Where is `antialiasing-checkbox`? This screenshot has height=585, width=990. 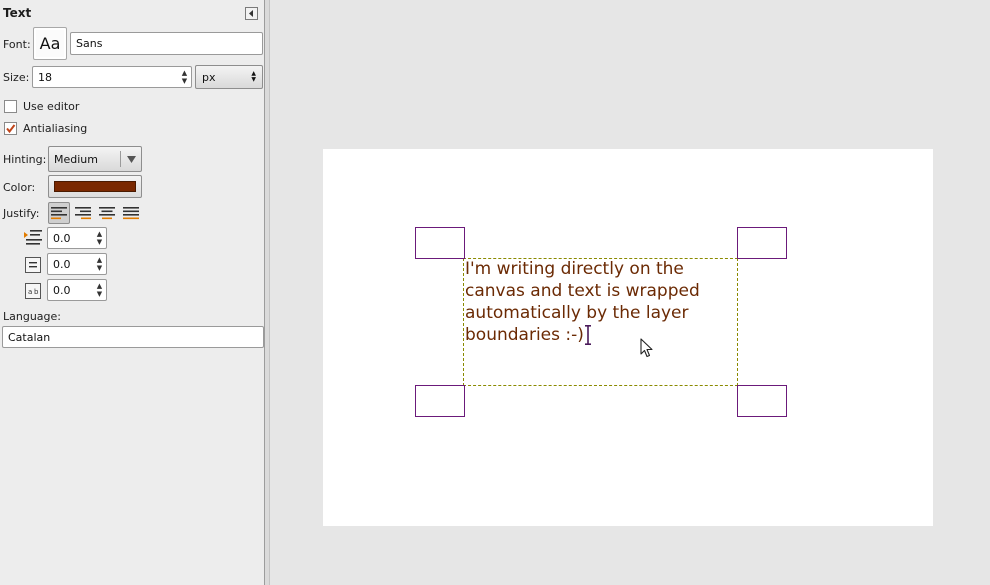
antialiasing-checkbox is located at coordinates (10, 128).